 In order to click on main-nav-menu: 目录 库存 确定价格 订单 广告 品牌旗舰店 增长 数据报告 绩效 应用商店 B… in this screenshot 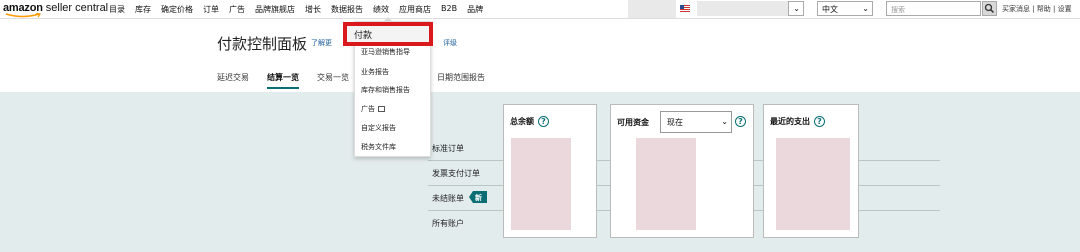, I will do `click(301, 9)`.